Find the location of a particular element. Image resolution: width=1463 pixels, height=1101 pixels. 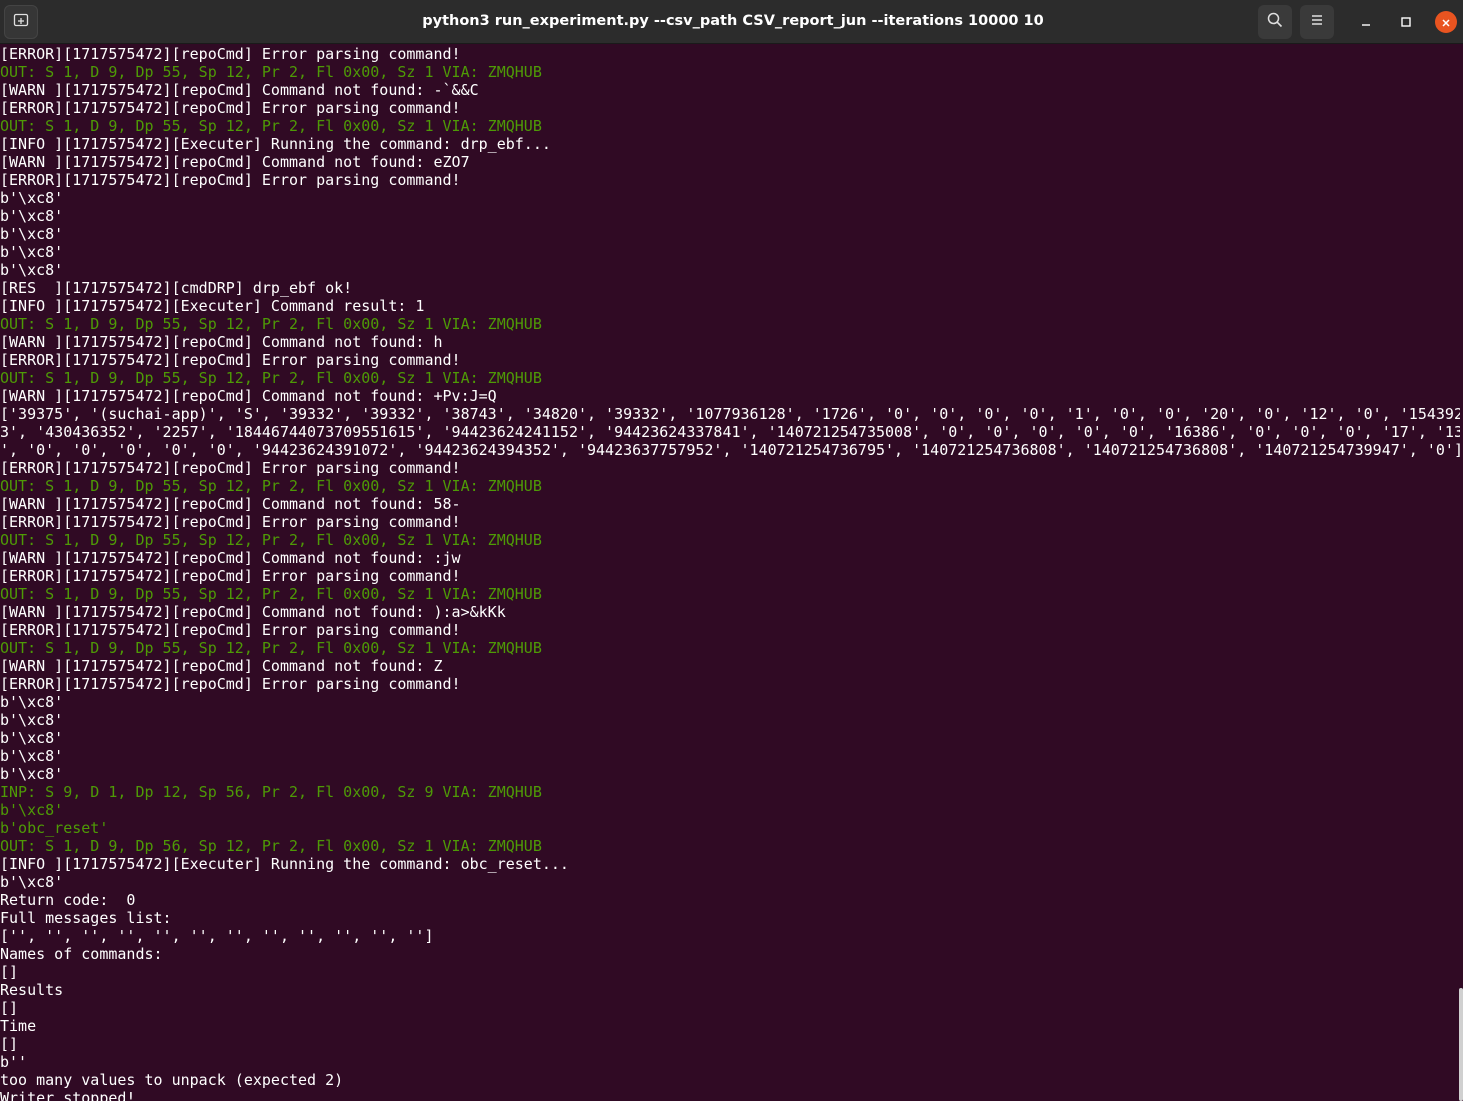

menu-button is located at coordinates (1317, 22).